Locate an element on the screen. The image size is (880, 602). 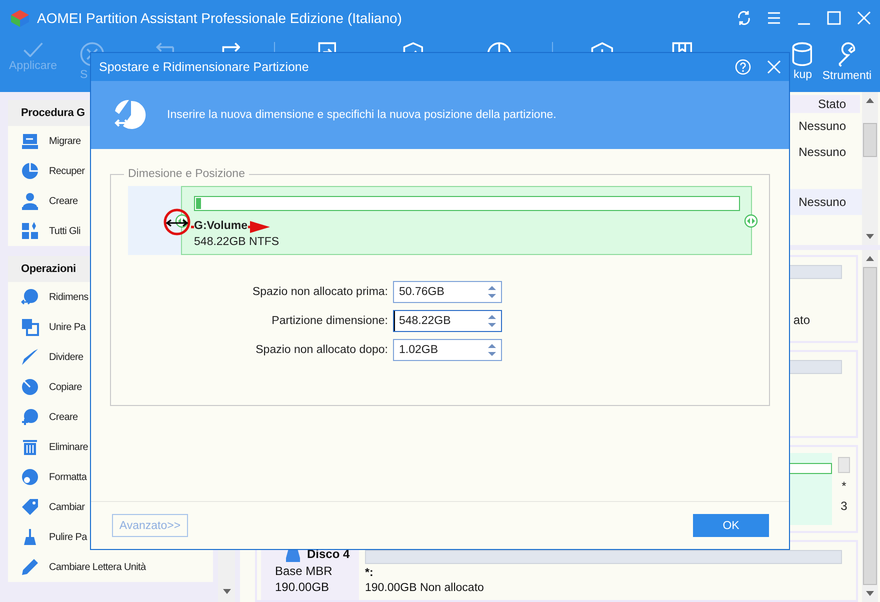
disk-type: Base MBR is located at coordinates (304, 571).